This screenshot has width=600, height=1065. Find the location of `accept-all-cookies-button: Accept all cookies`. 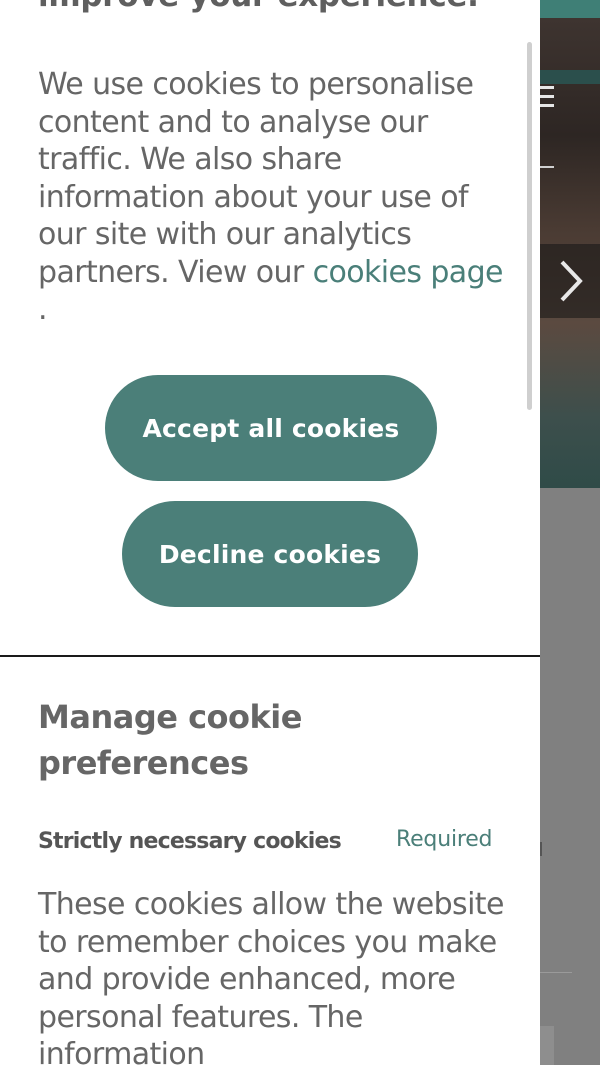

accept-all-cookies-button: Accept all cookies is located at coordinates (271, 428).